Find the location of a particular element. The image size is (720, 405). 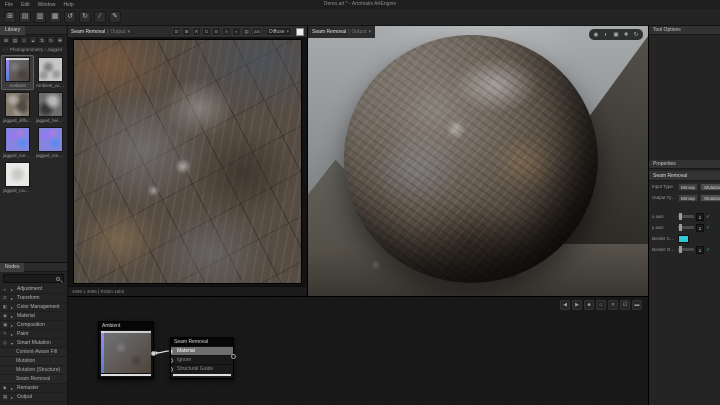

asset-item: jagged_height.tif is located at coordinates (50, 107).